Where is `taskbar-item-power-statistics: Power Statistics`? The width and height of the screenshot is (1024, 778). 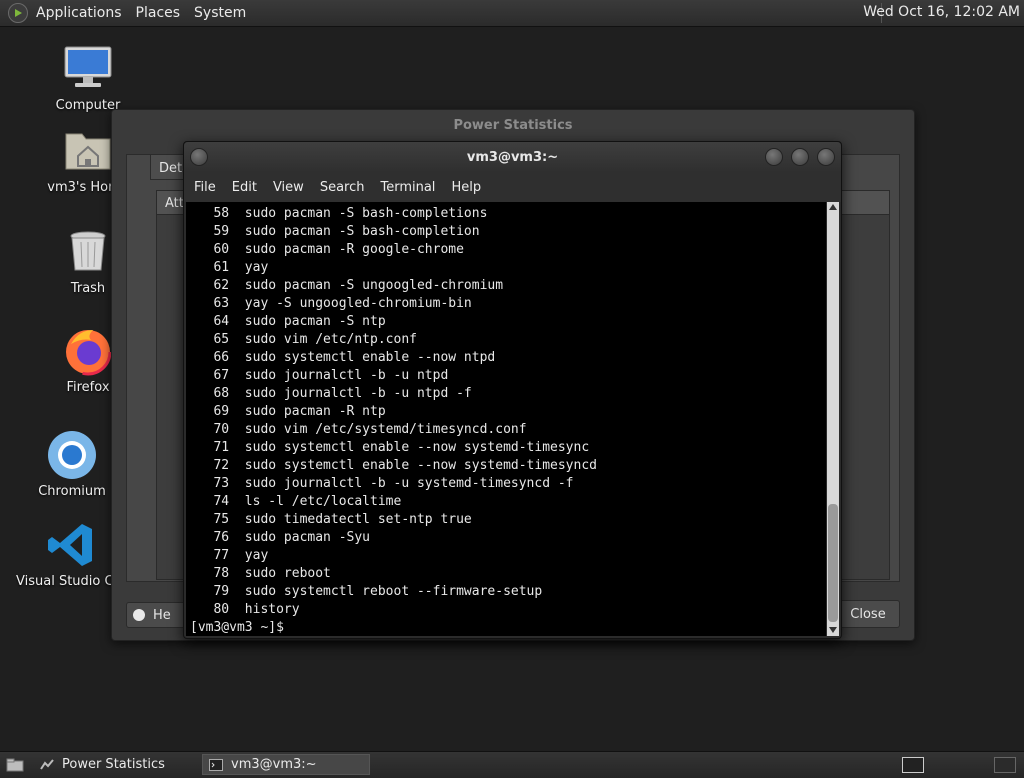
taskbar-item-power-statistics: Power Statistics is located at coordinates (116, 764).